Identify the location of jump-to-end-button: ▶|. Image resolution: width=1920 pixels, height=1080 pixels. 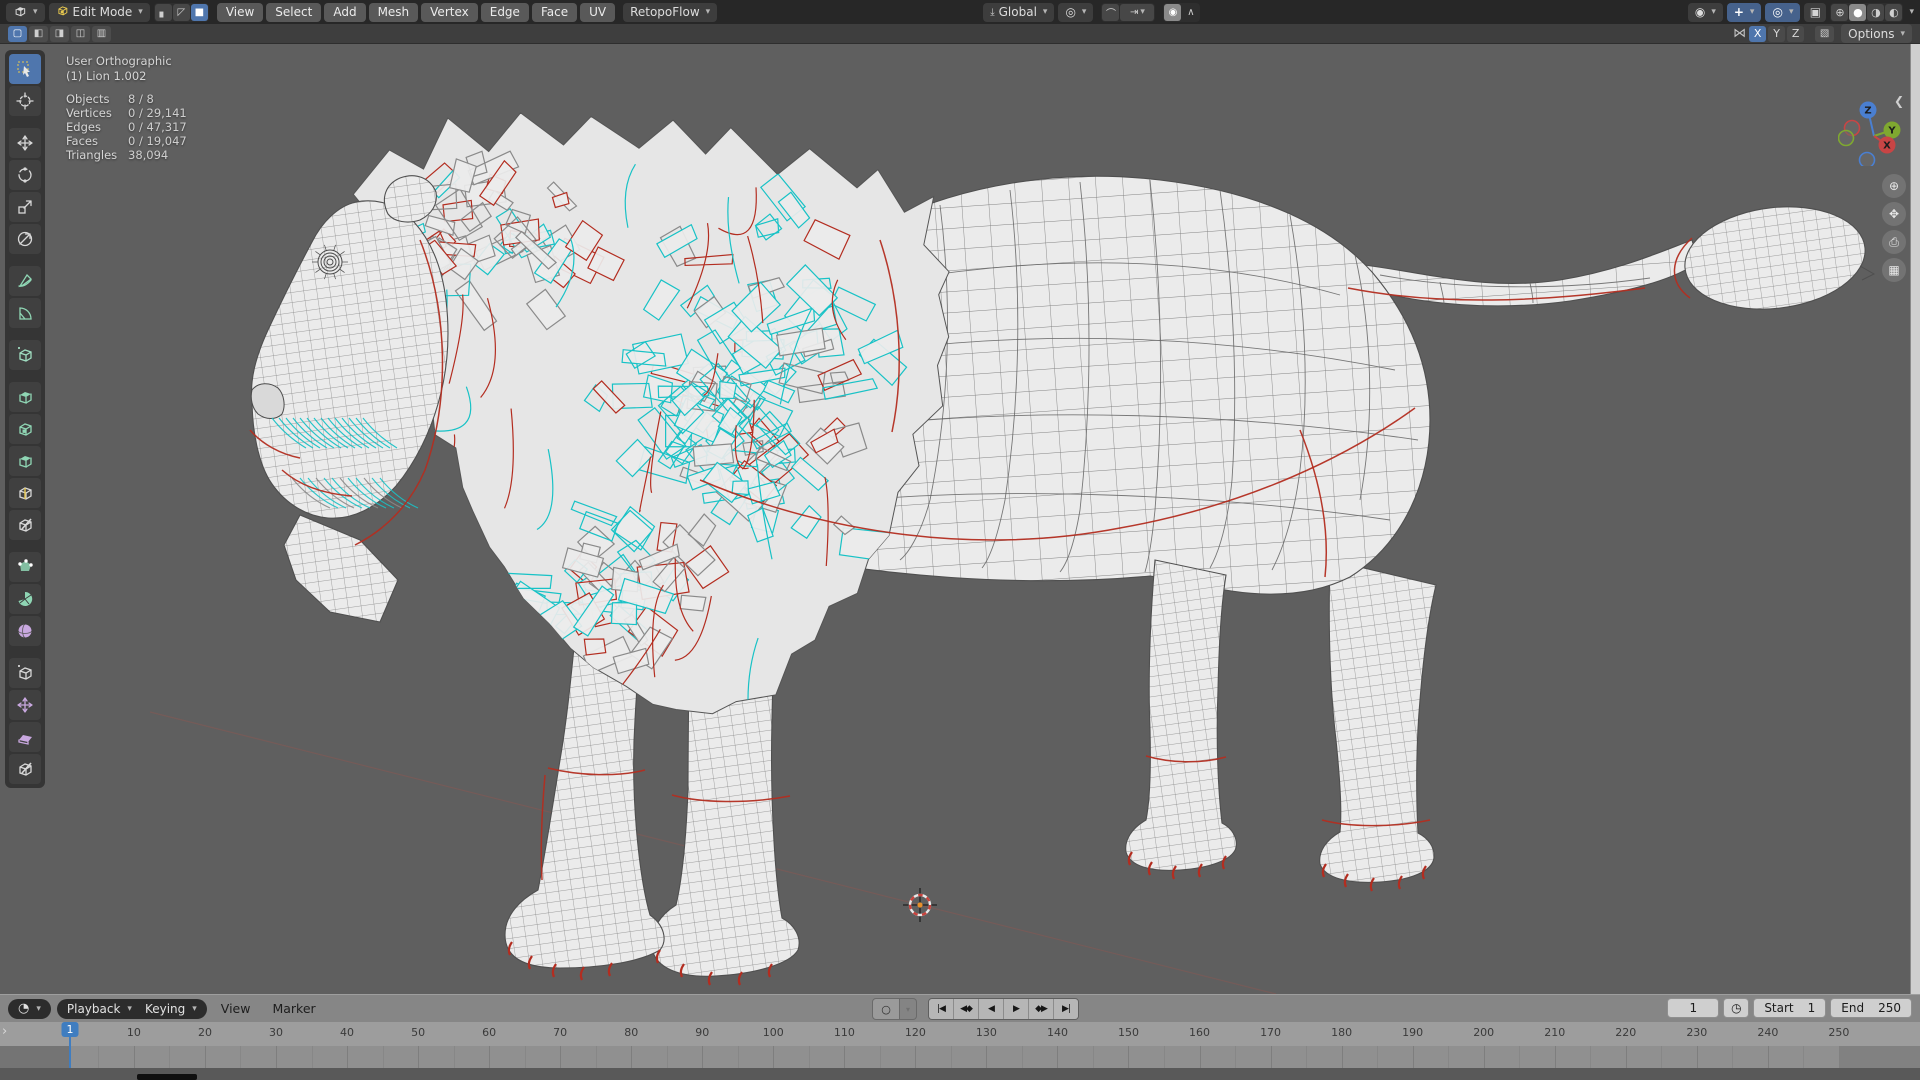
(1066, 1009).